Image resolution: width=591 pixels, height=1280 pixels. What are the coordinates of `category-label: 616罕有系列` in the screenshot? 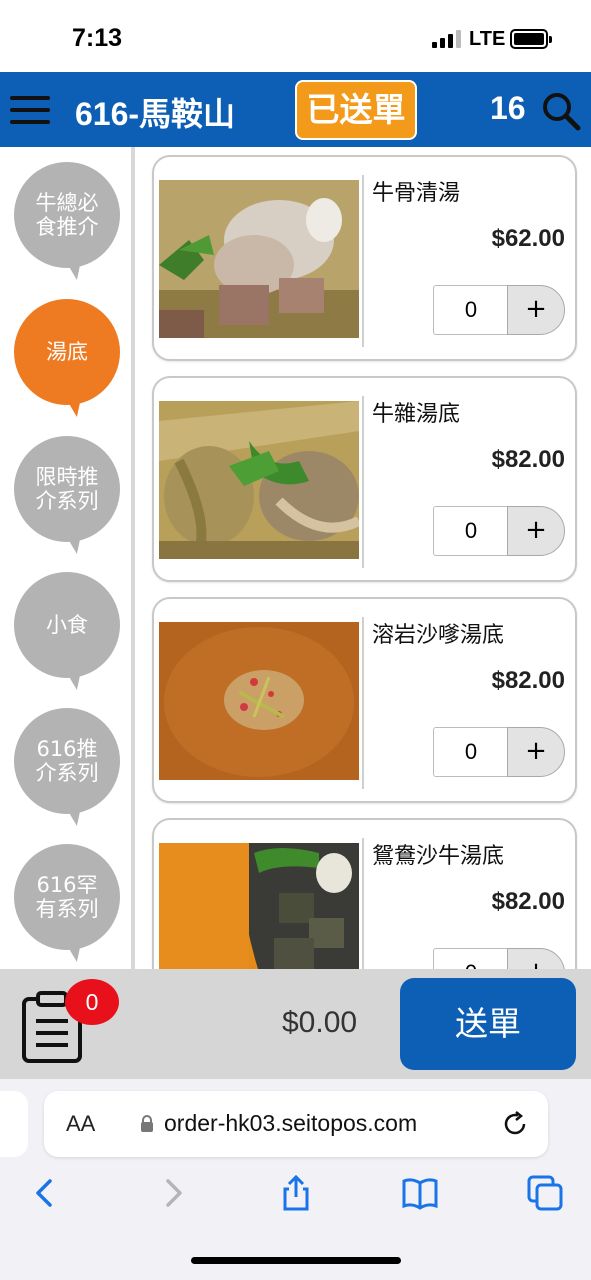 It's located at (67, 897).